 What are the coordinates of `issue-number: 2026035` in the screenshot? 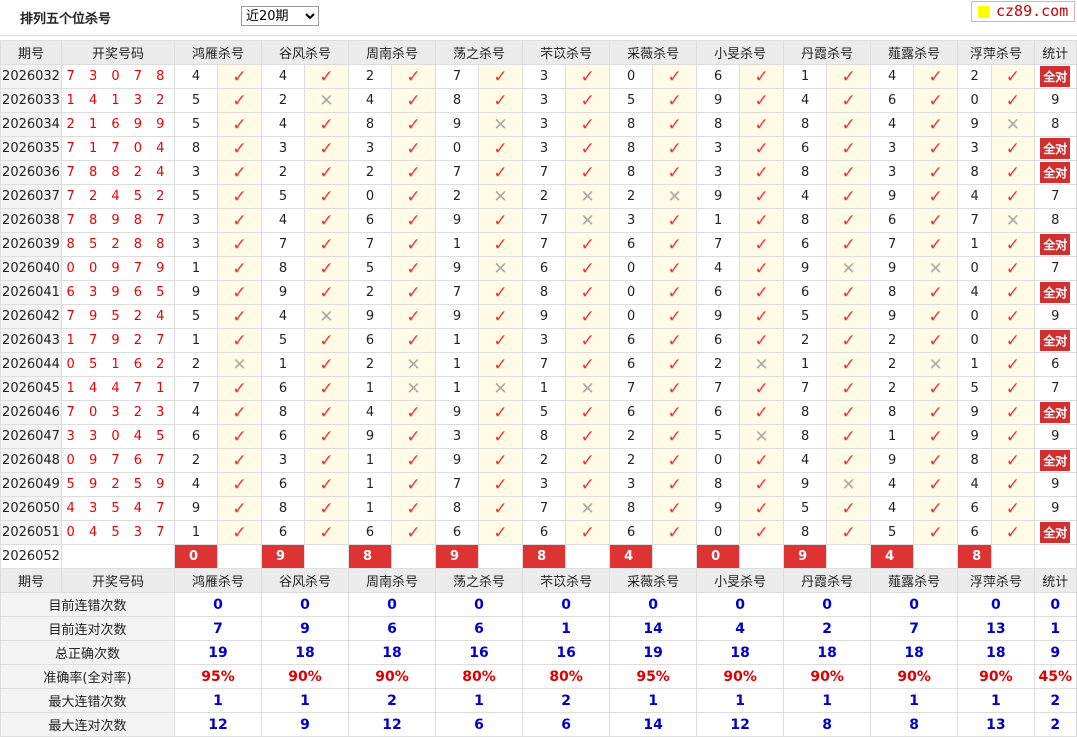 It's located at (31, 148).